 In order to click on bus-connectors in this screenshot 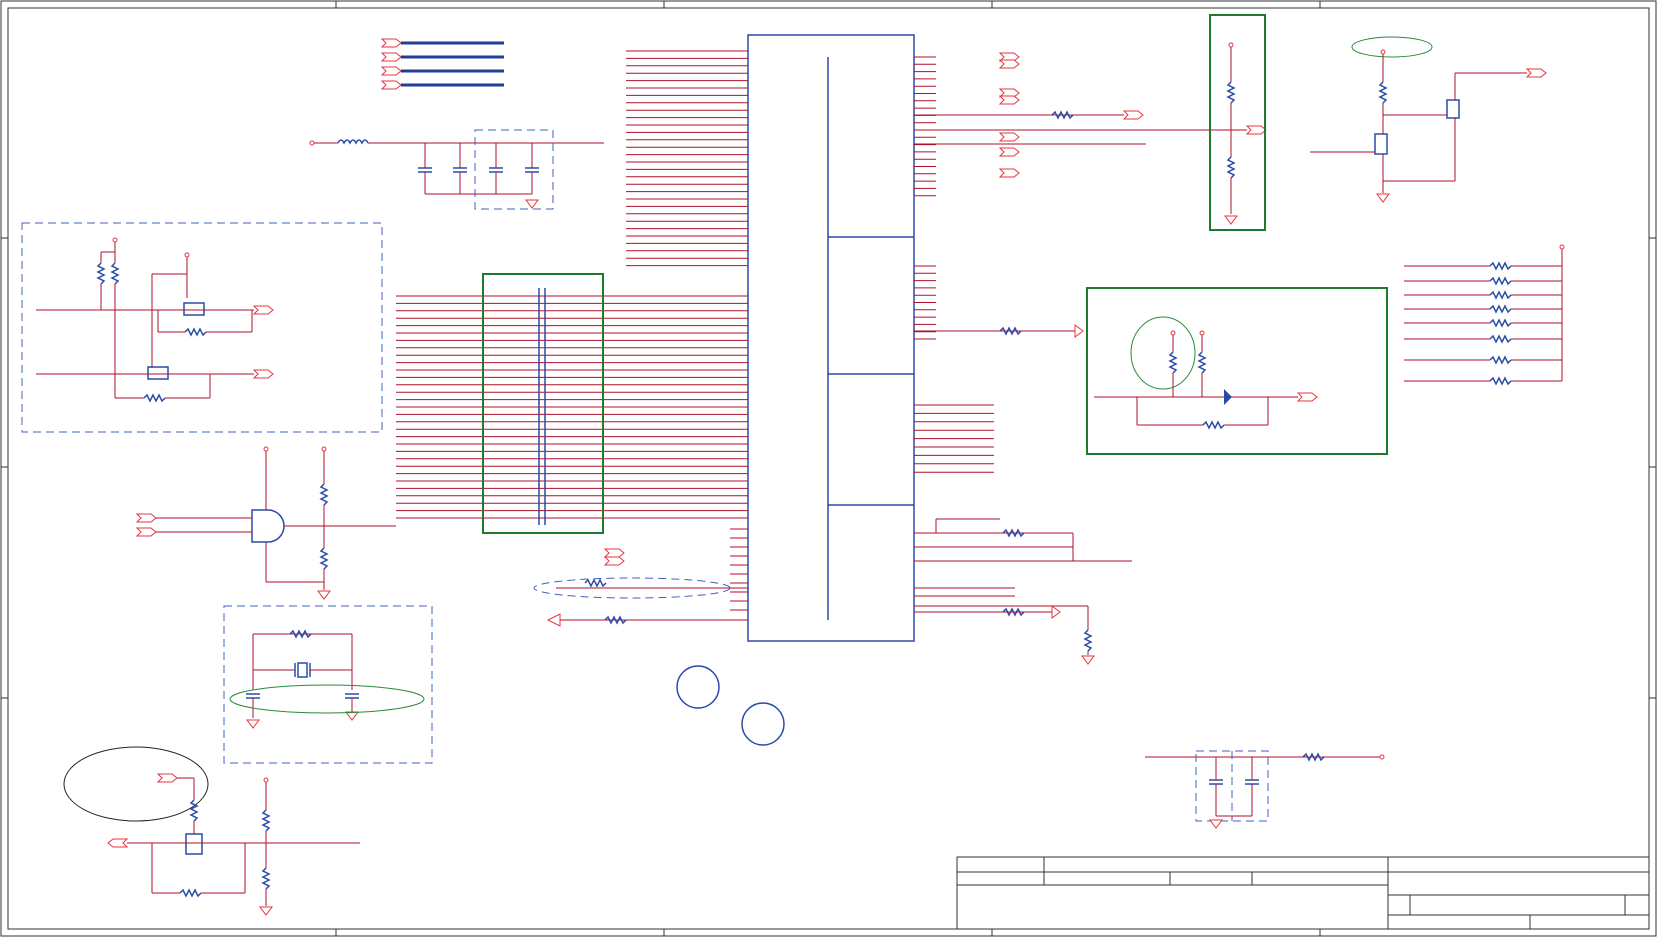, I will do `click(442, 64)`.